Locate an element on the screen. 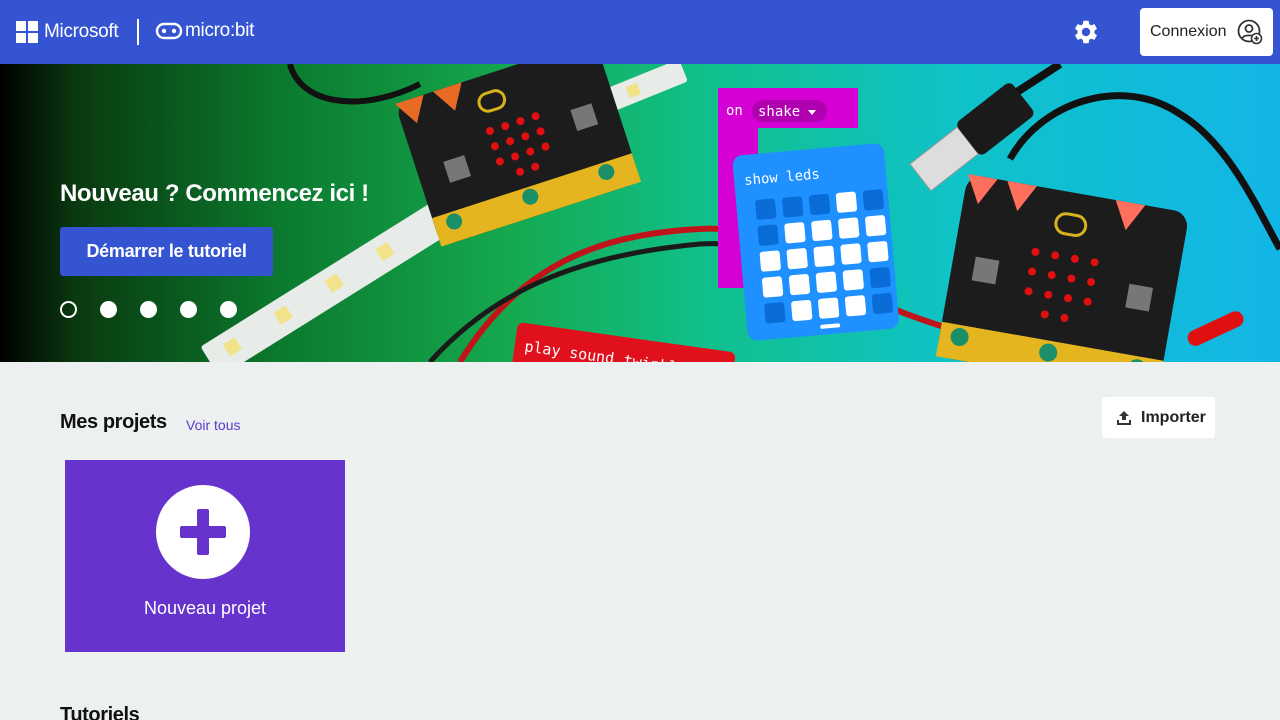  logo-divider is located at coordinates (138, 32).